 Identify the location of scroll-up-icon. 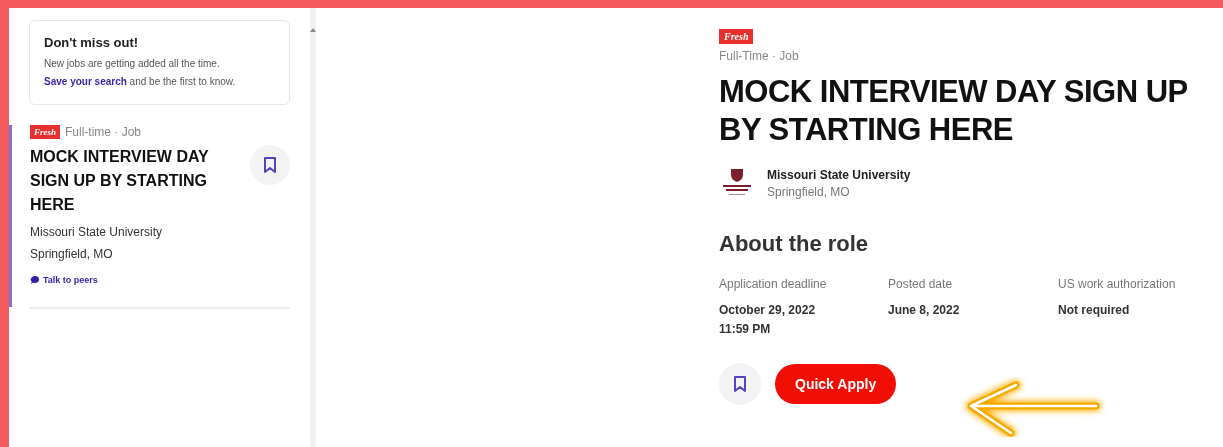
(313, 30).